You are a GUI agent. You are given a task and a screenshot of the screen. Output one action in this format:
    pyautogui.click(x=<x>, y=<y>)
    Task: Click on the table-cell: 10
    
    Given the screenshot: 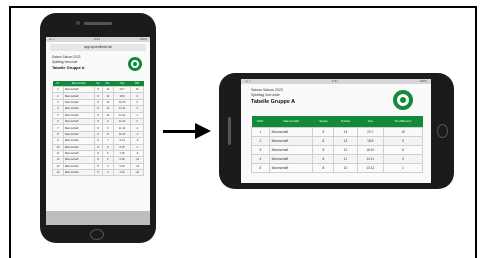 What is the action you would take?
    pyautogui.click(x=345, y=168)
    